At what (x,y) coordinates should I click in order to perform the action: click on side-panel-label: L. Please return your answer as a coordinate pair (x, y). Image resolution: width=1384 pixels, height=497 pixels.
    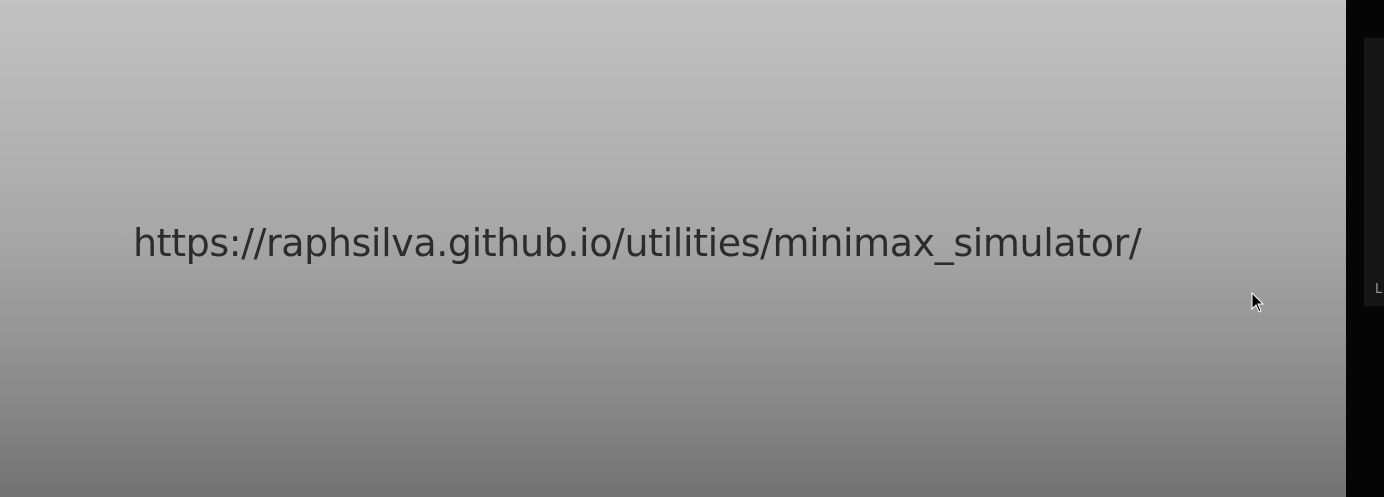
    Looking at the image, I should click on (1379, 289).